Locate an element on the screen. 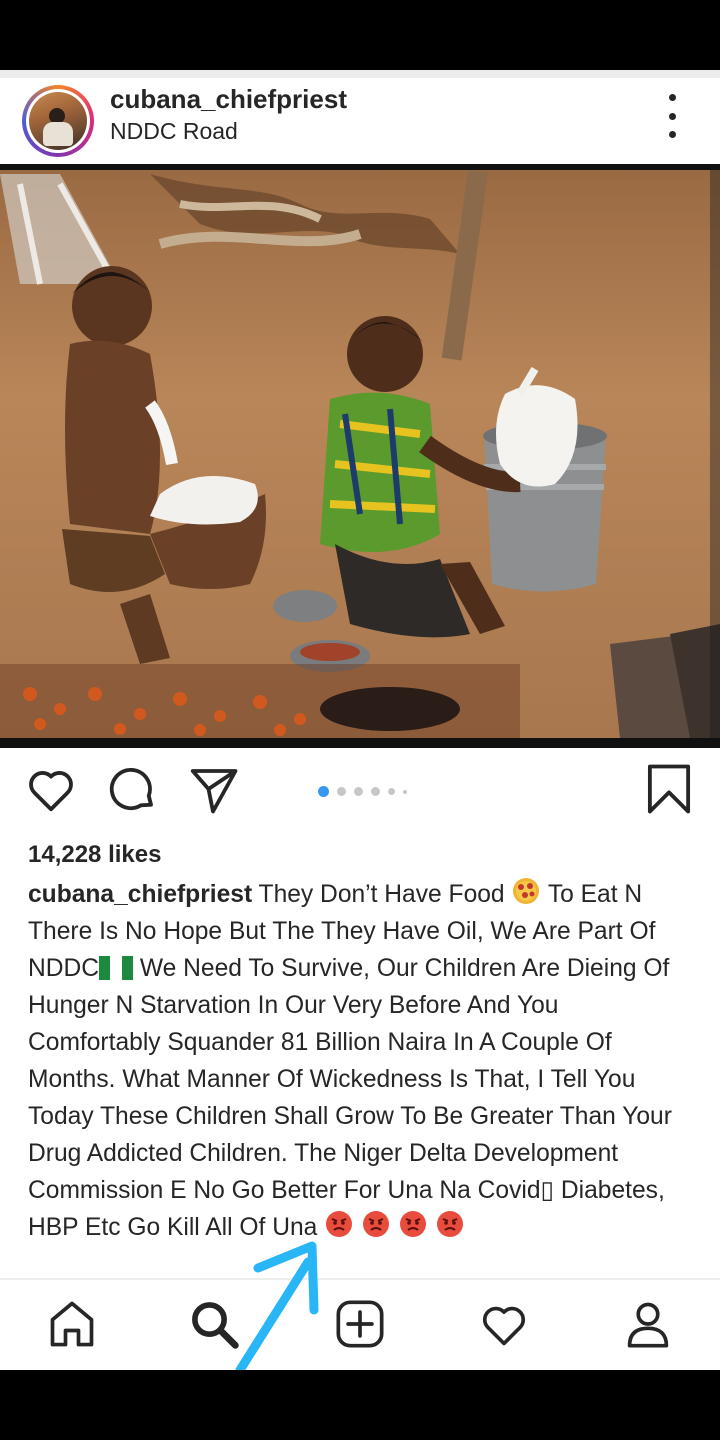  post-location: NDDC Road is located at coordinates (174, 131).